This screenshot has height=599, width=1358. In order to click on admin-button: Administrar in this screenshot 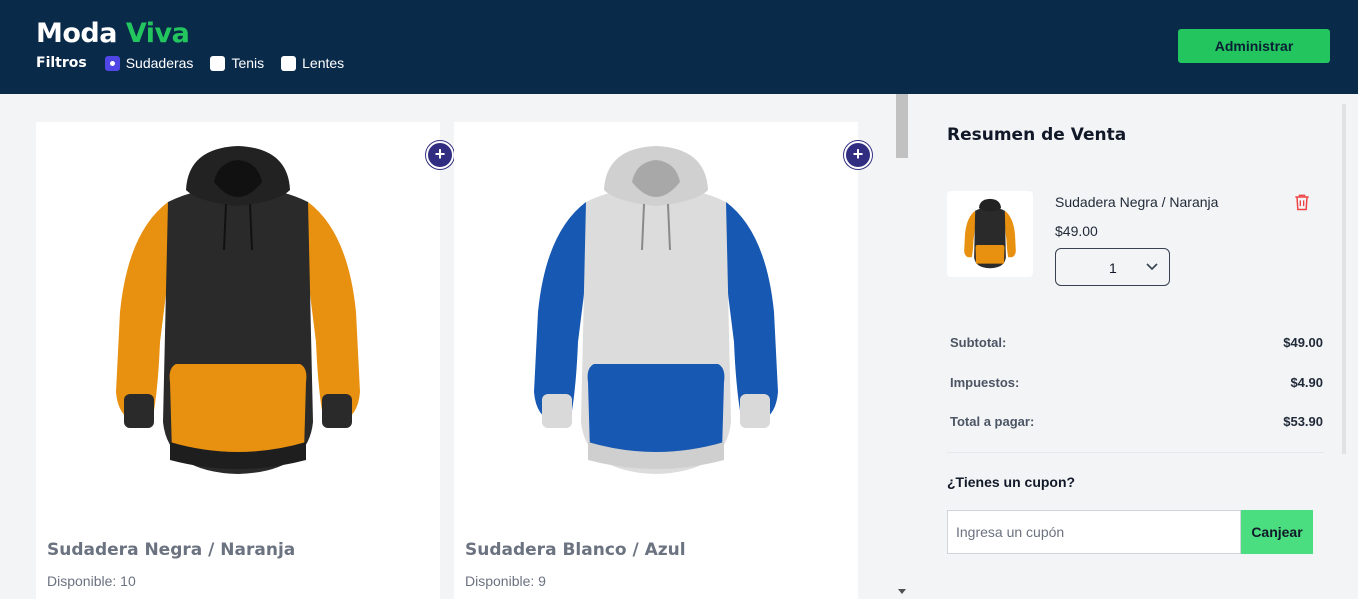, I will do `click(1254, 46)`.